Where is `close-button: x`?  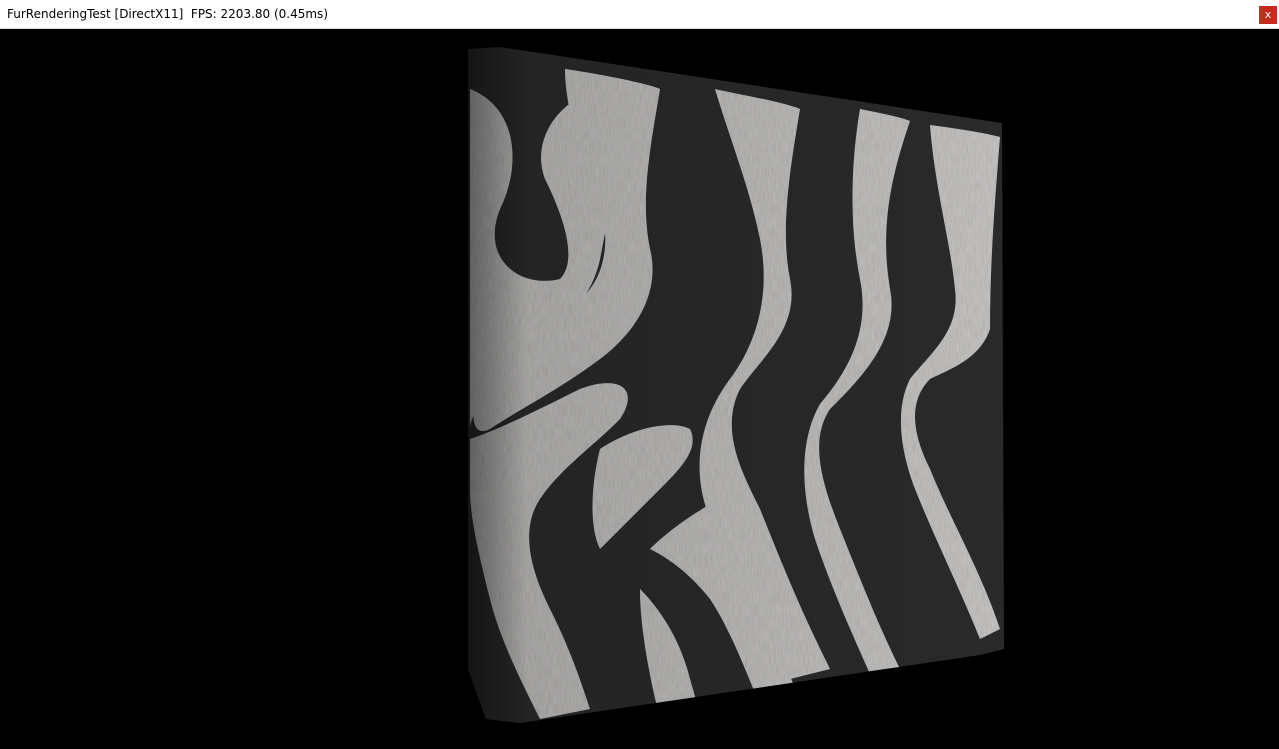
close-button: x is located at coordinates (1268, 15).